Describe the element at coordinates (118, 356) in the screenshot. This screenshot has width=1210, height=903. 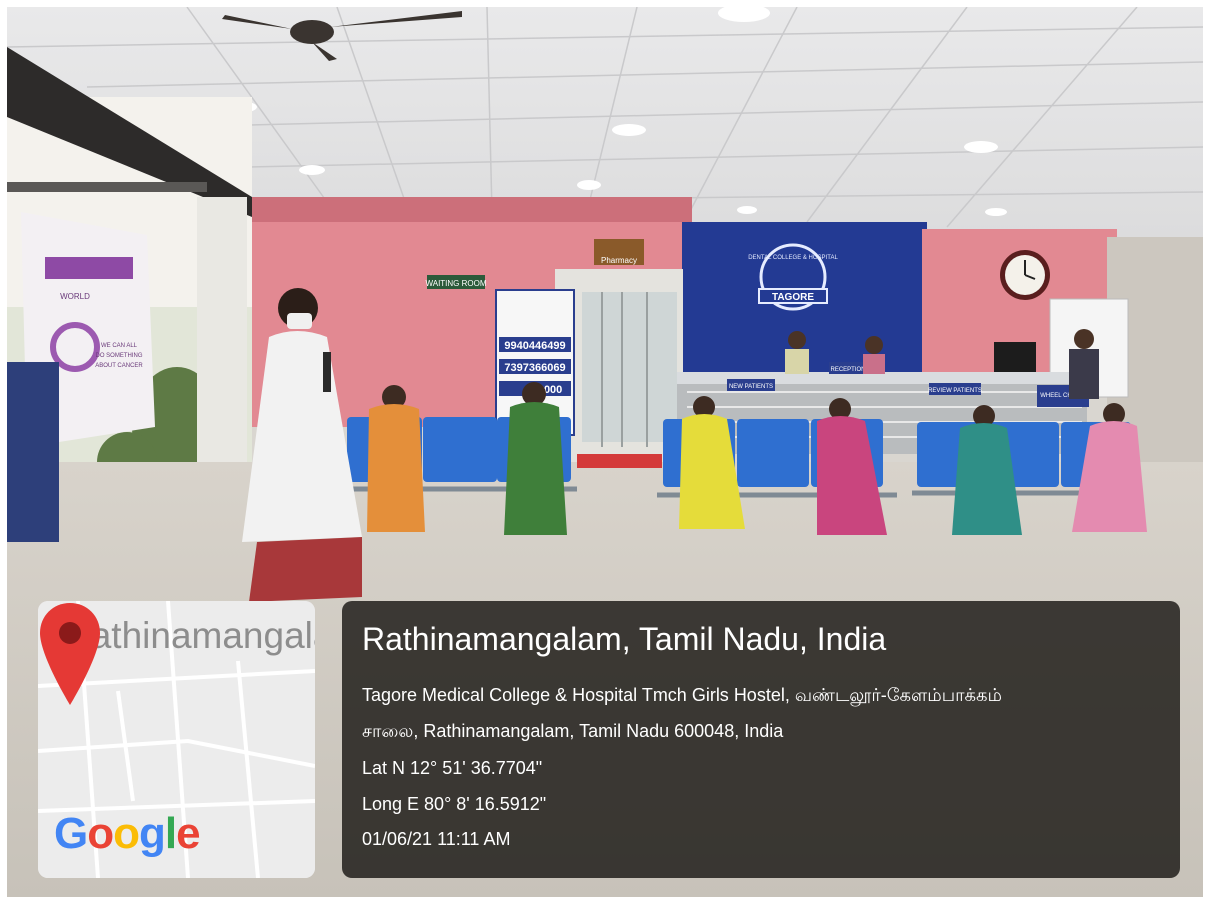
I see `svg-text: DO SOMETHING` at that location.